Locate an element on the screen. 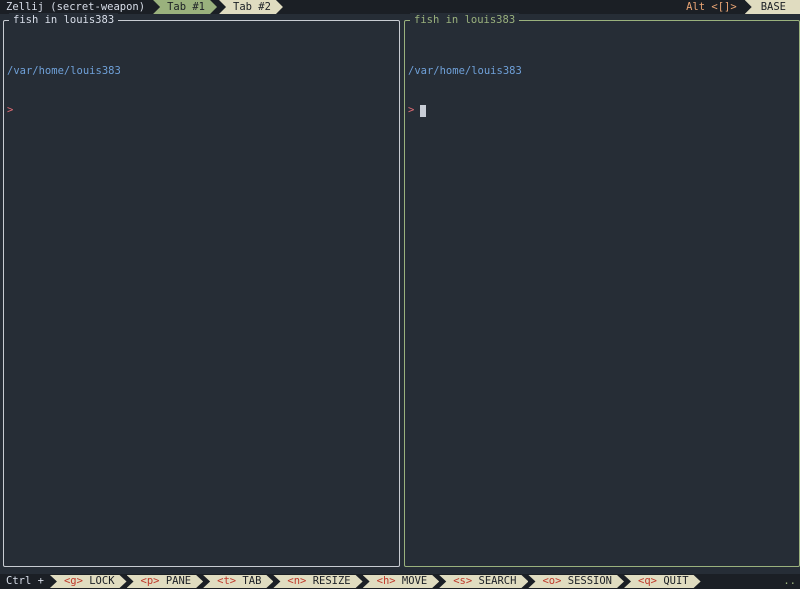 This screenshot has width=800, height=589. alt-hint: Alt <[]> is located at coordinates (715, 7).